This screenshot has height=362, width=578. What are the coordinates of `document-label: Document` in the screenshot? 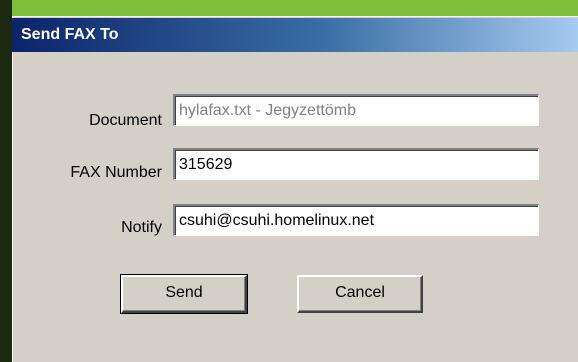 It's located at (125, 120).